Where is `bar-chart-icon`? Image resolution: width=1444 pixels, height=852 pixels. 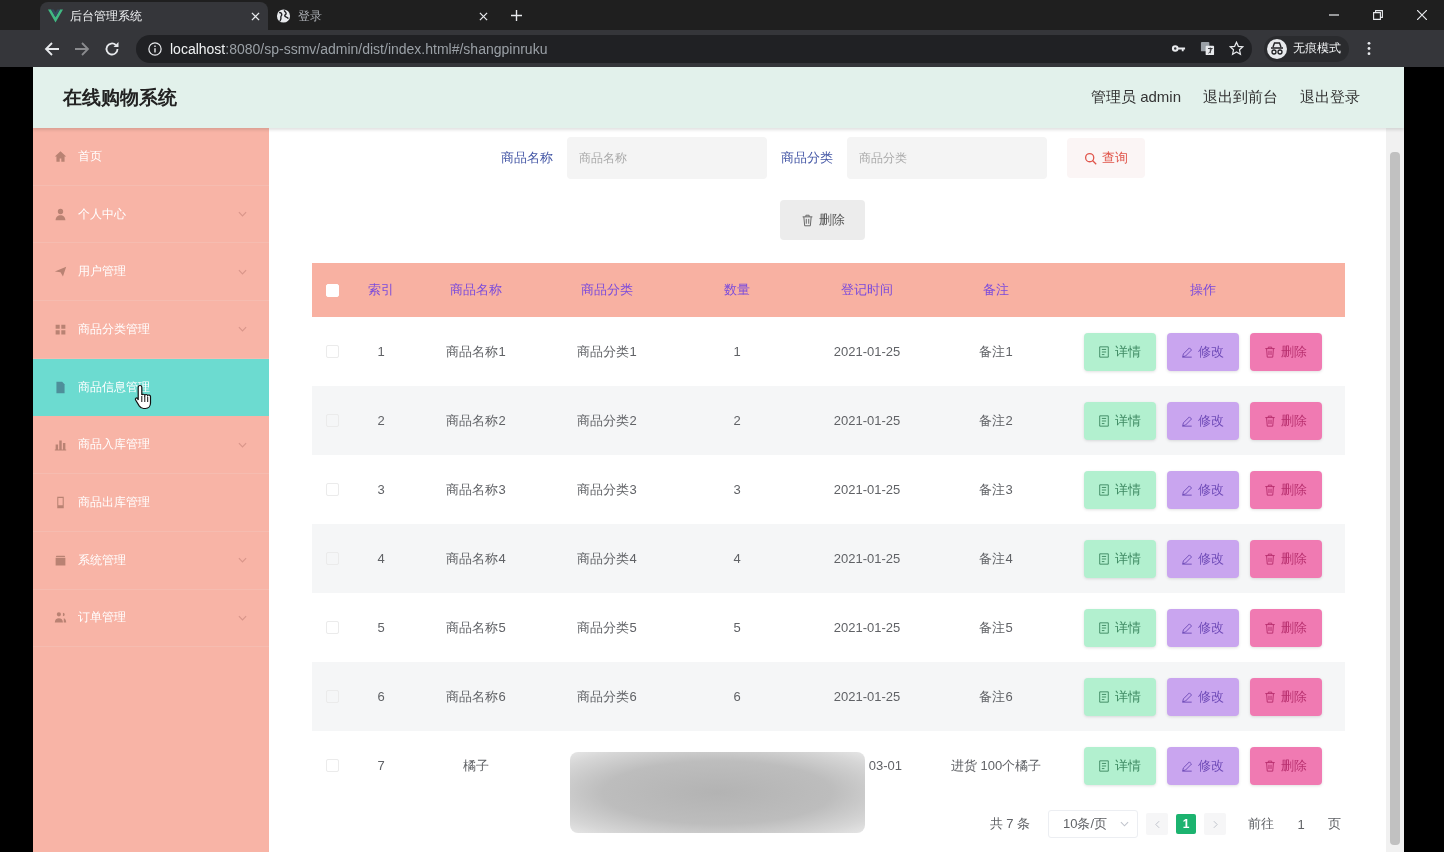 bar-chart-icon is located at coordinates (60, 445).